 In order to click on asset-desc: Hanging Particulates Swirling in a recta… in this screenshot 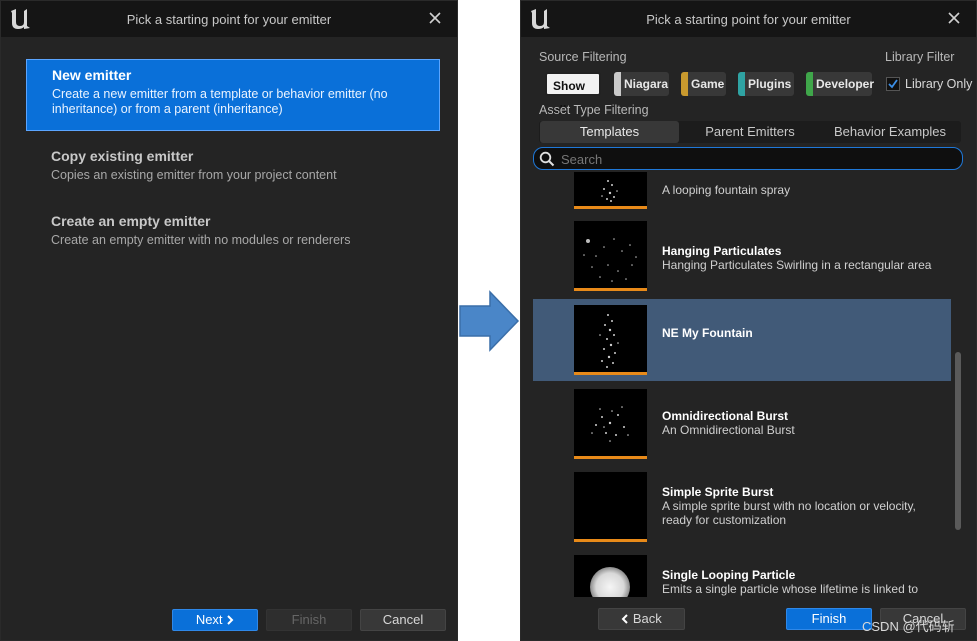, I will do `click(797, 265)`.